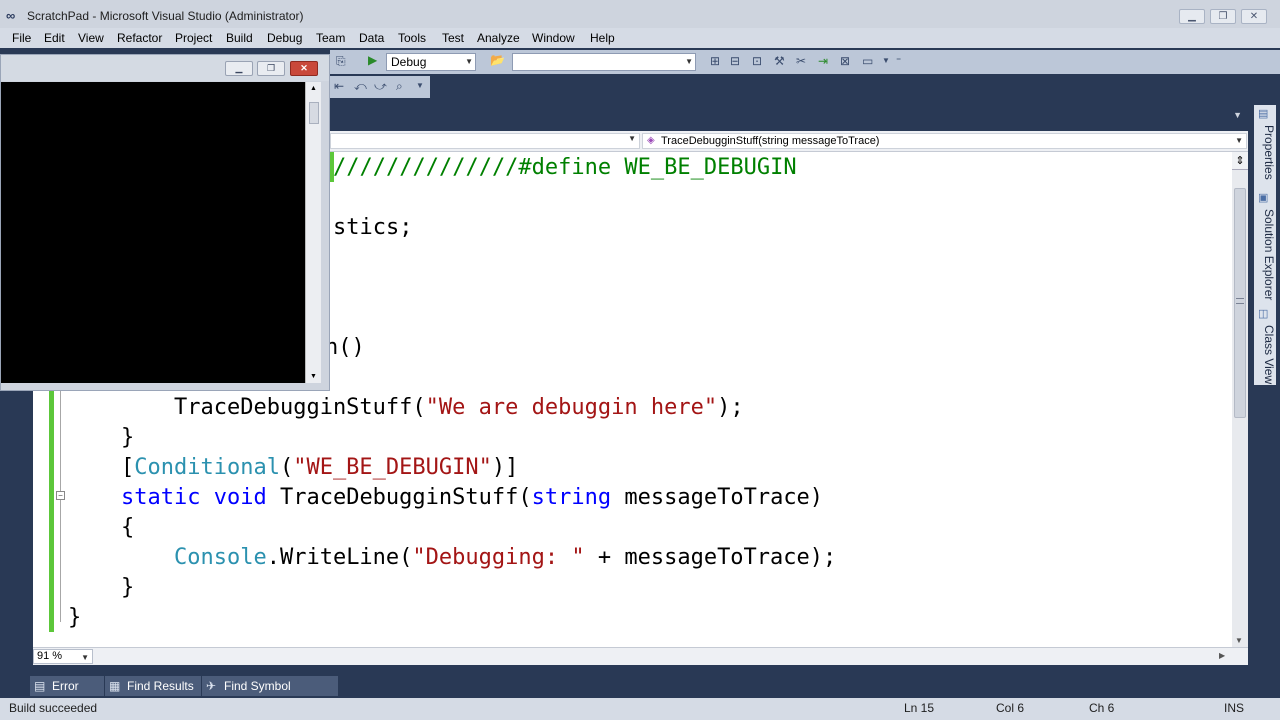 The width and height of the screenshot is (1280, 720). I want to click on solution-explorer-icon: ⊞, so click(715, 61).